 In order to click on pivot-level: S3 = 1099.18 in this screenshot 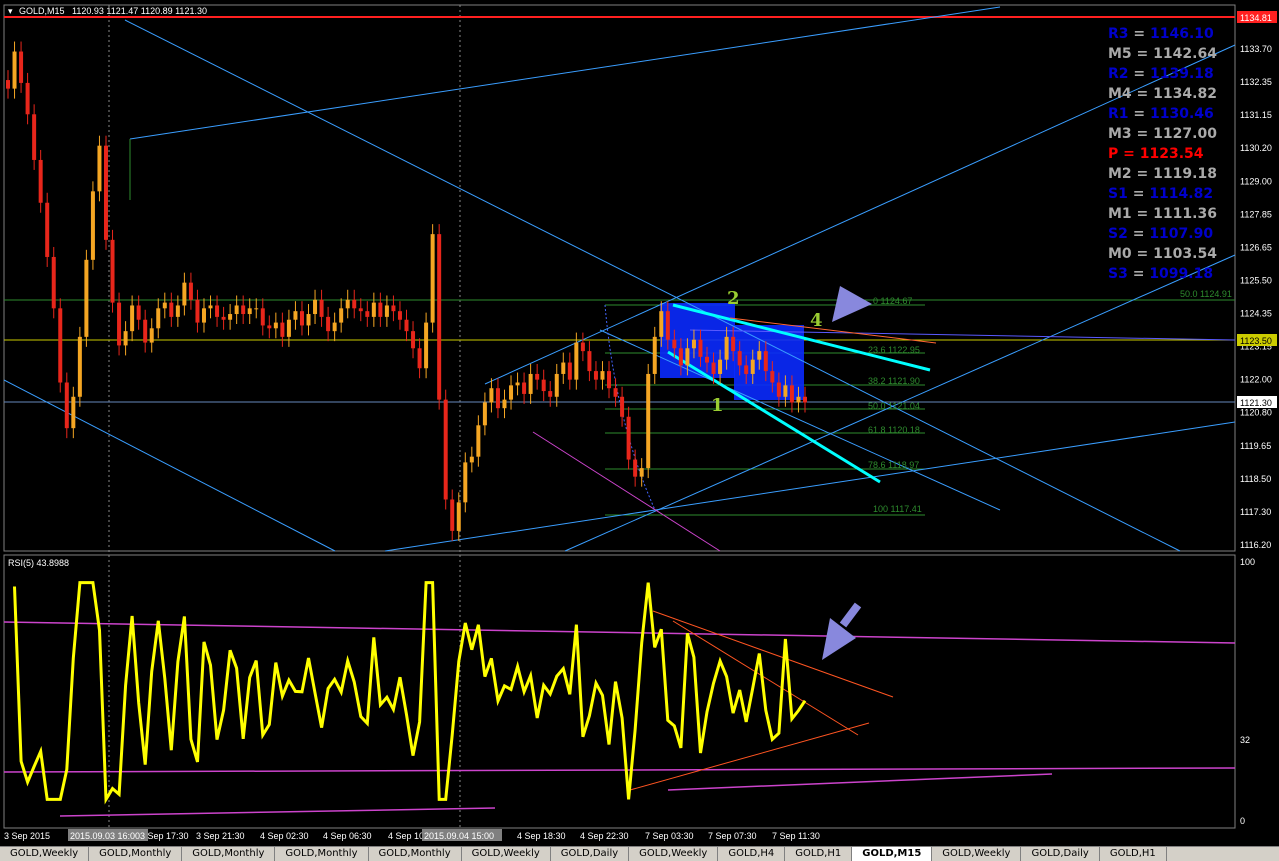, I will do `click(1160, 274)`.